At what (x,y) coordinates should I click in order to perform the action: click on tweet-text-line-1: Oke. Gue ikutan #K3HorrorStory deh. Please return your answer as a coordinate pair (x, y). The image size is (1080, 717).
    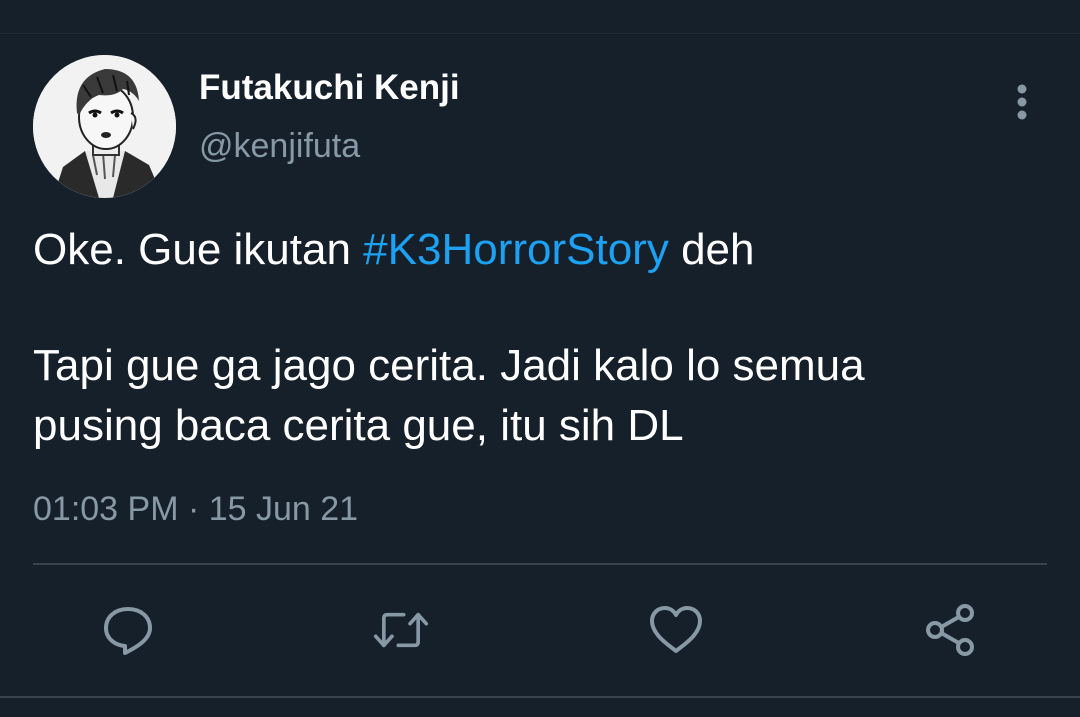
    Looking at the image, I should click on (393, 250).